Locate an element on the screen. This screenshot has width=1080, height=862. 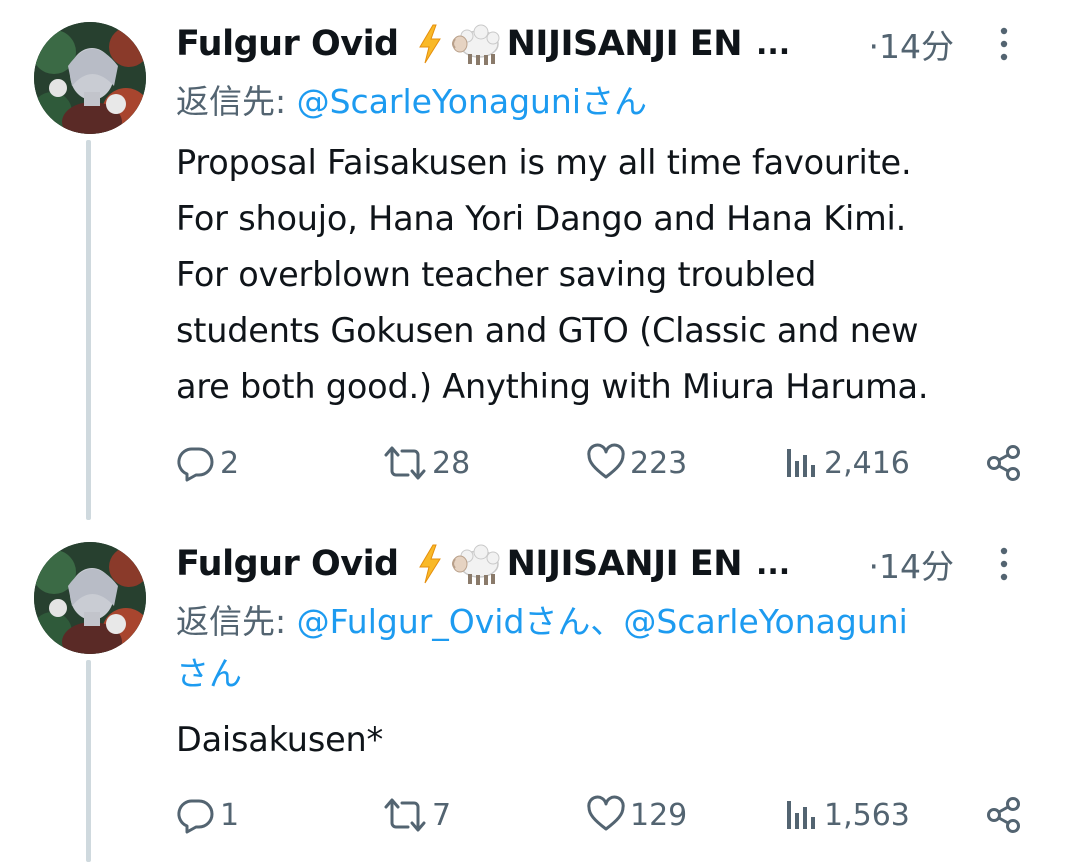
retweet-button: 7 is located at coordinates (416, 815).